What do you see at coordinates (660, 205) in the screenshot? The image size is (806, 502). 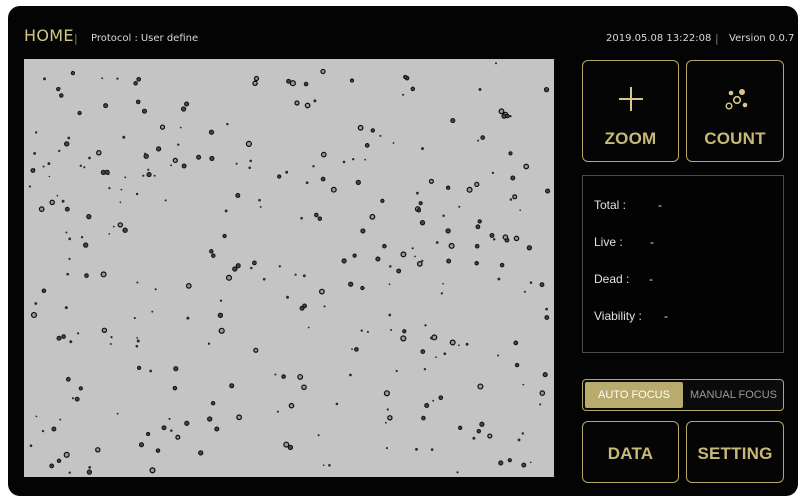 I see `total-value: -` at bounding box center [660, 205].